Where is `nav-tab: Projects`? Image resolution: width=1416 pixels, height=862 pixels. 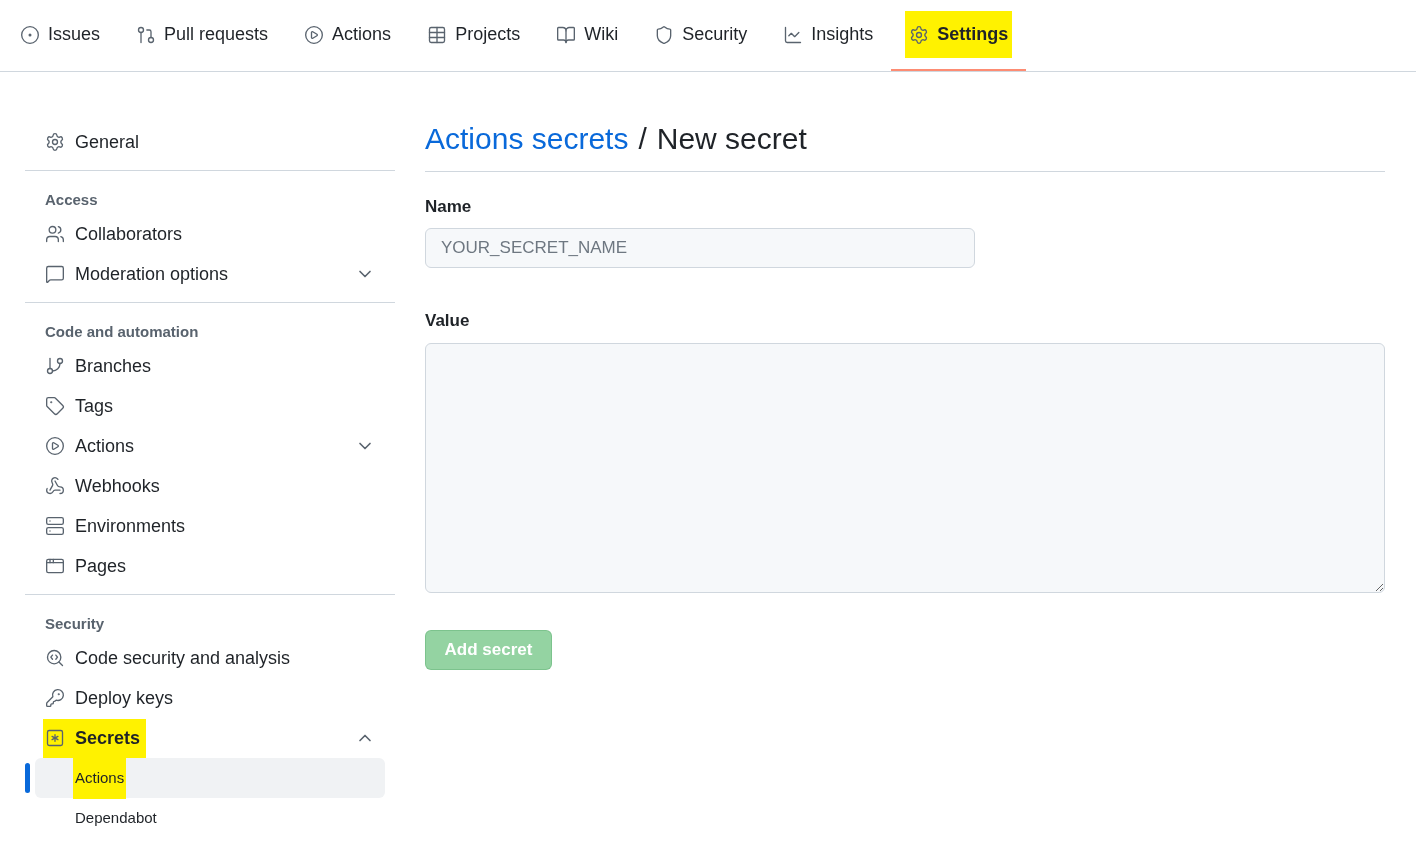
nav-tab: Projects is located at coordinates (474, 35).